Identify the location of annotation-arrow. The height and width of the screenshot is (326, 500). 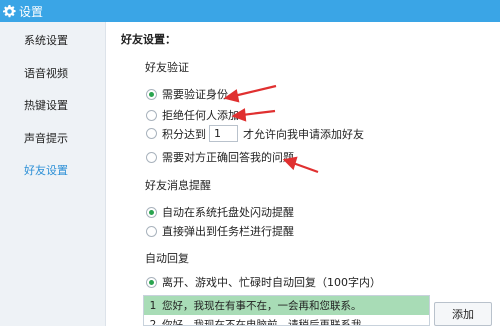
(271, 129).